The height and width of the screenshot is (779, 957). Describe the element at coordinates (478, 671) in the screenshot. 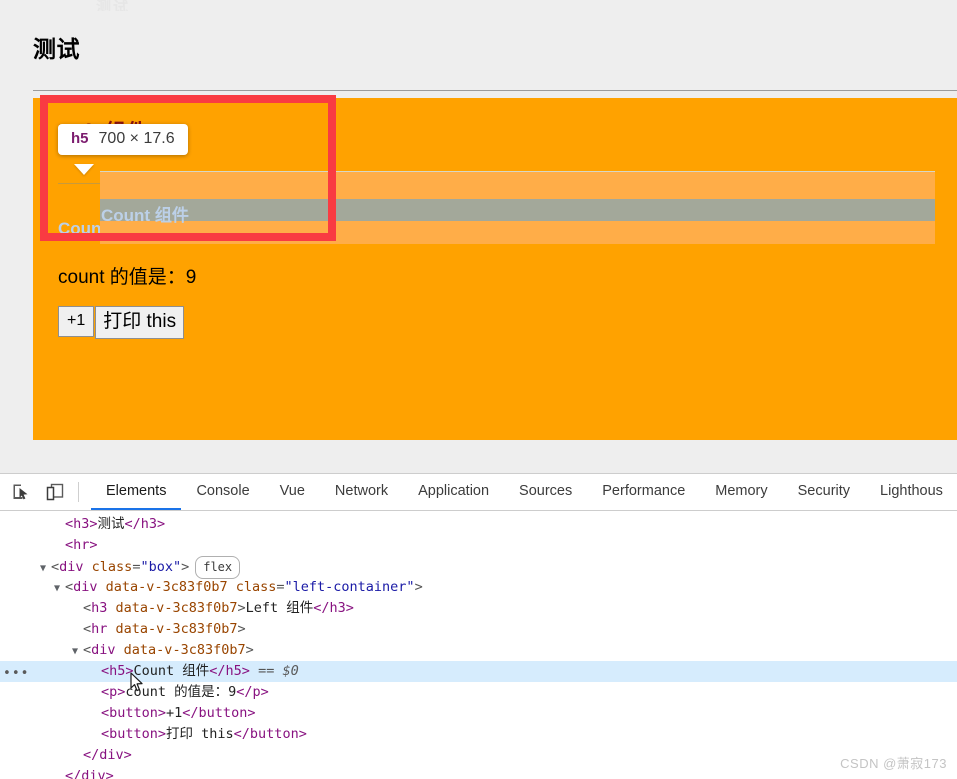

I see `dom-row-h5-selected: ••• <h5>Count 组件</h5> == $0` at that location.